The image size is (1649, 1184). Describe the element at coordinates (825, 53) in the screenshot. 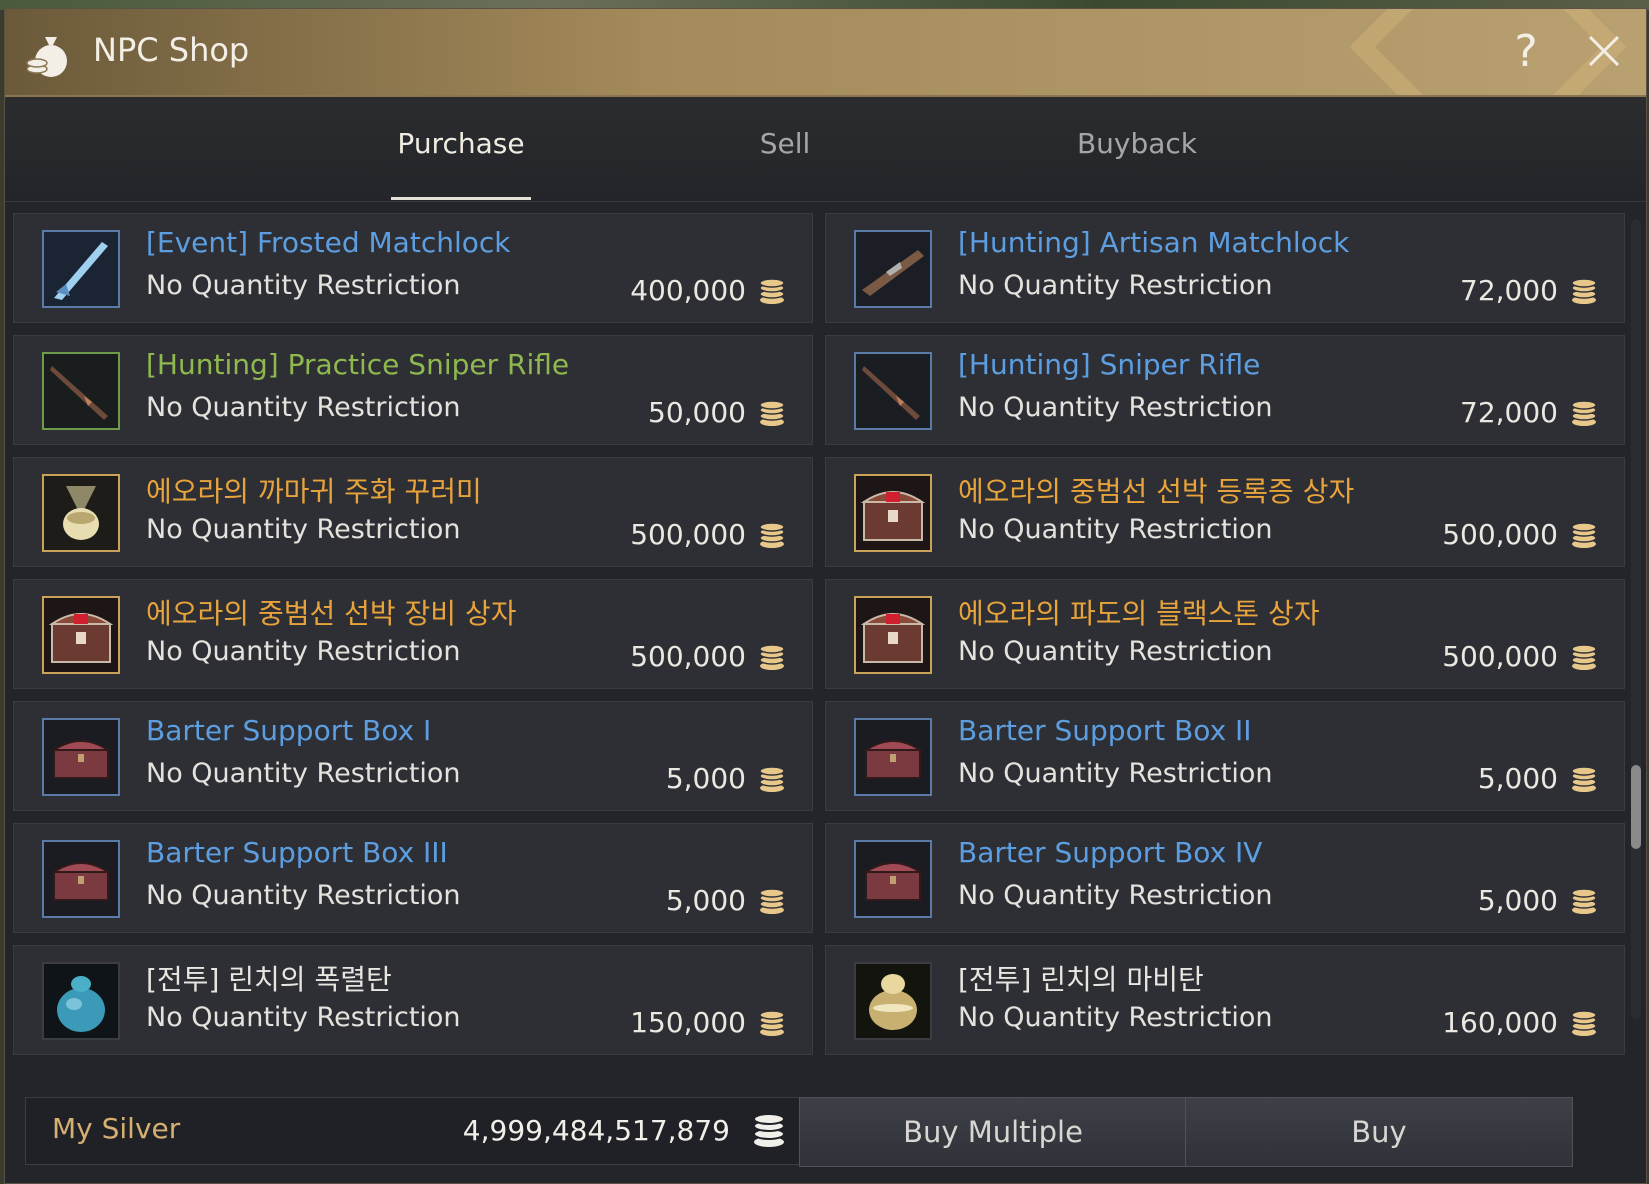

I see `title-bar: NPC Shop ?` at that location.